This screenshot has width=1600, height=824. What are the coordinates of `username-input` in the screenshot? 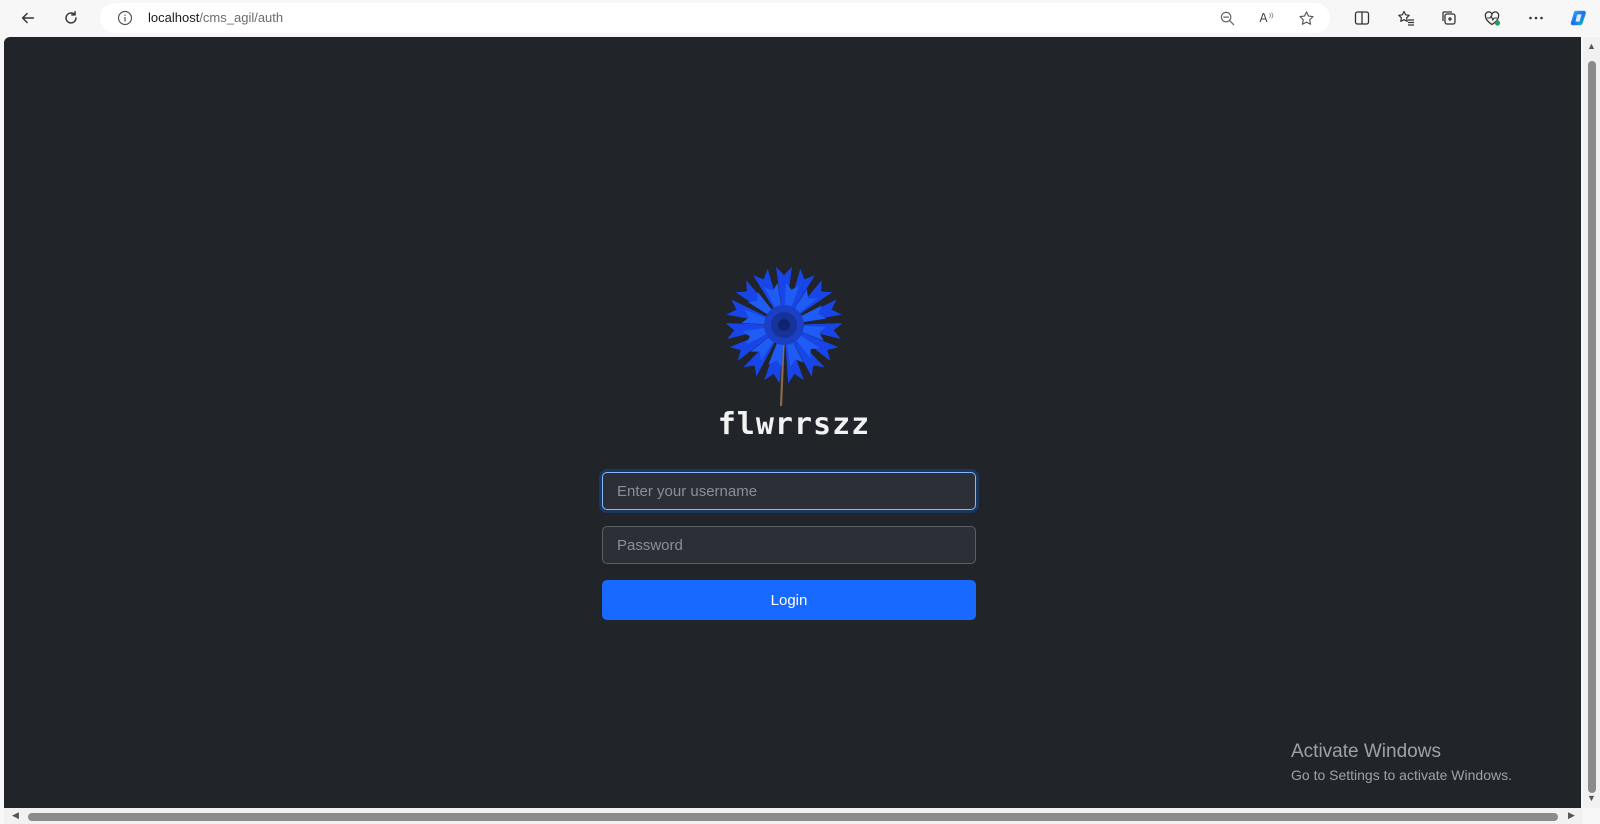 It's located at (789, 491).